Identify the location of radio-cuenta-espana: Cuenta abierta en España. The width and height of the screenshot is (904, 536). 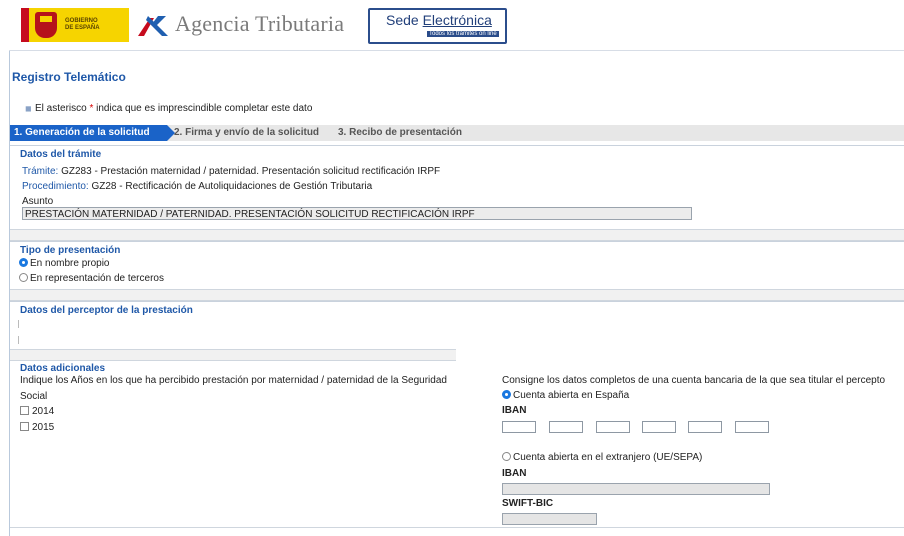
(565, 395).